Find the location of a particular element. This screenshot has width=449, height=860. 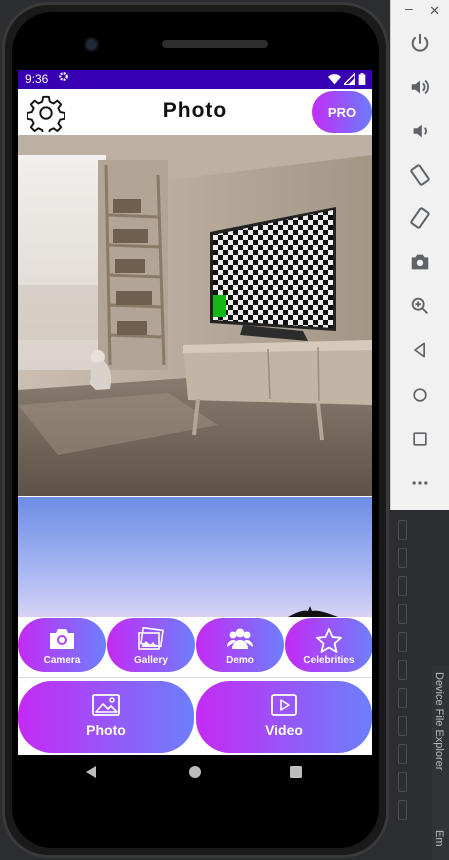

system-navigation-bar is located at coordinates (195, 775).